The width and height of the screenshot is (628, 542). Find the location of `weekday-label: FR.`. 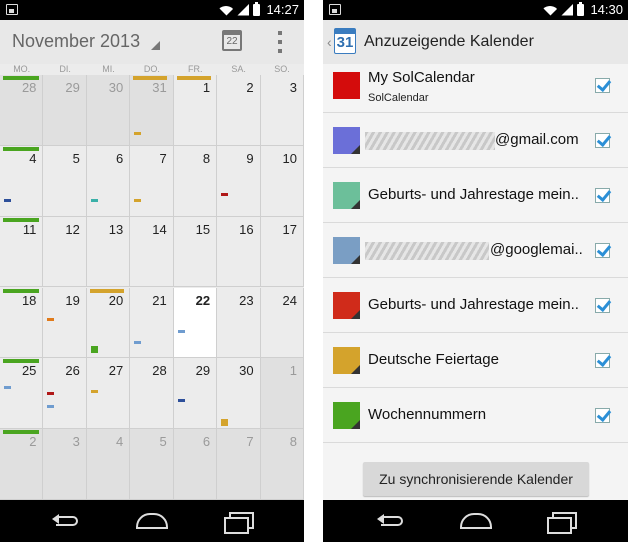

weekday-label: FR. is located at coordinates (195, 69).